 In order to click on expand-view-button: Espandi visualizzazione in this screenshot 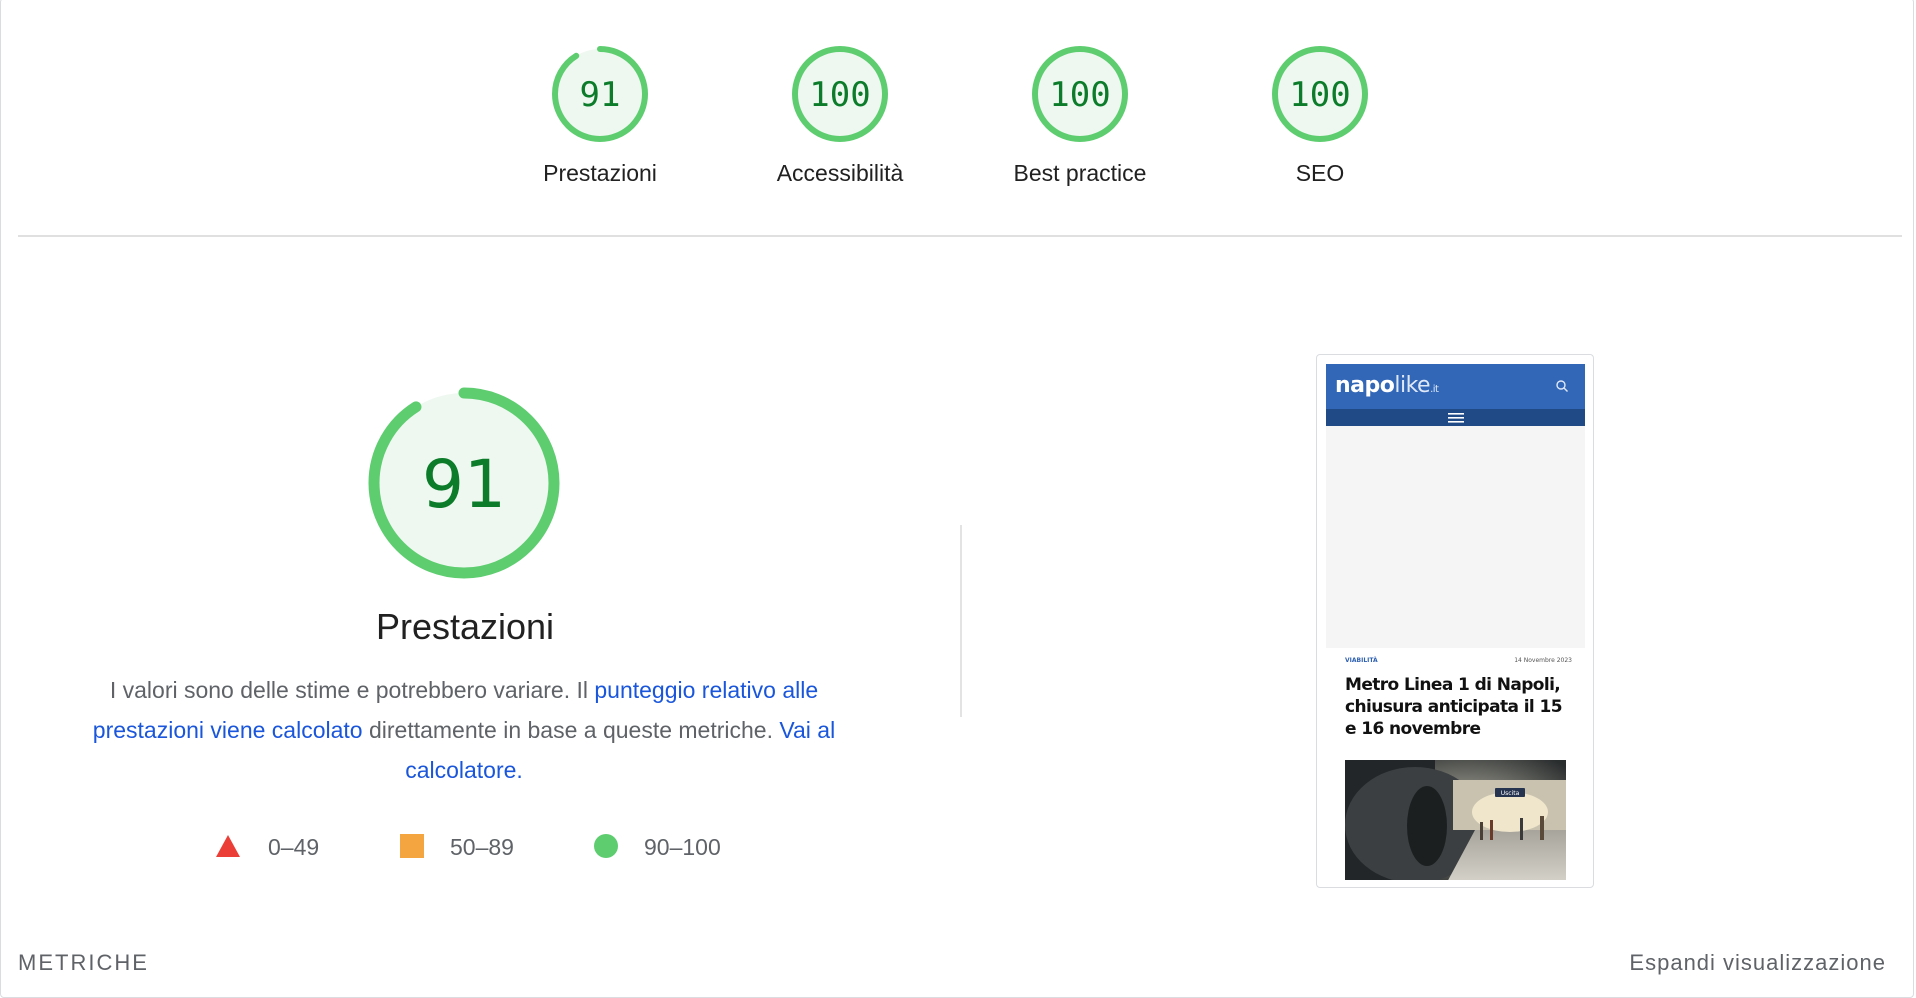, I will do `click(1757, 963)`.